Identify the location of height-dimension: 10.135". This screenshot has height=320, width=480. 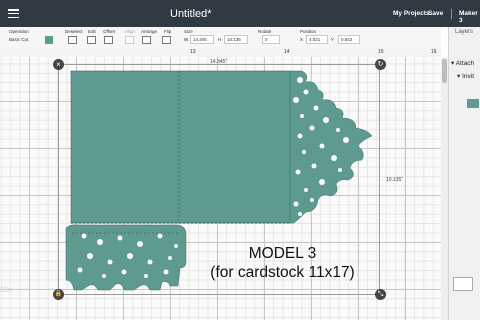
(395, 180).